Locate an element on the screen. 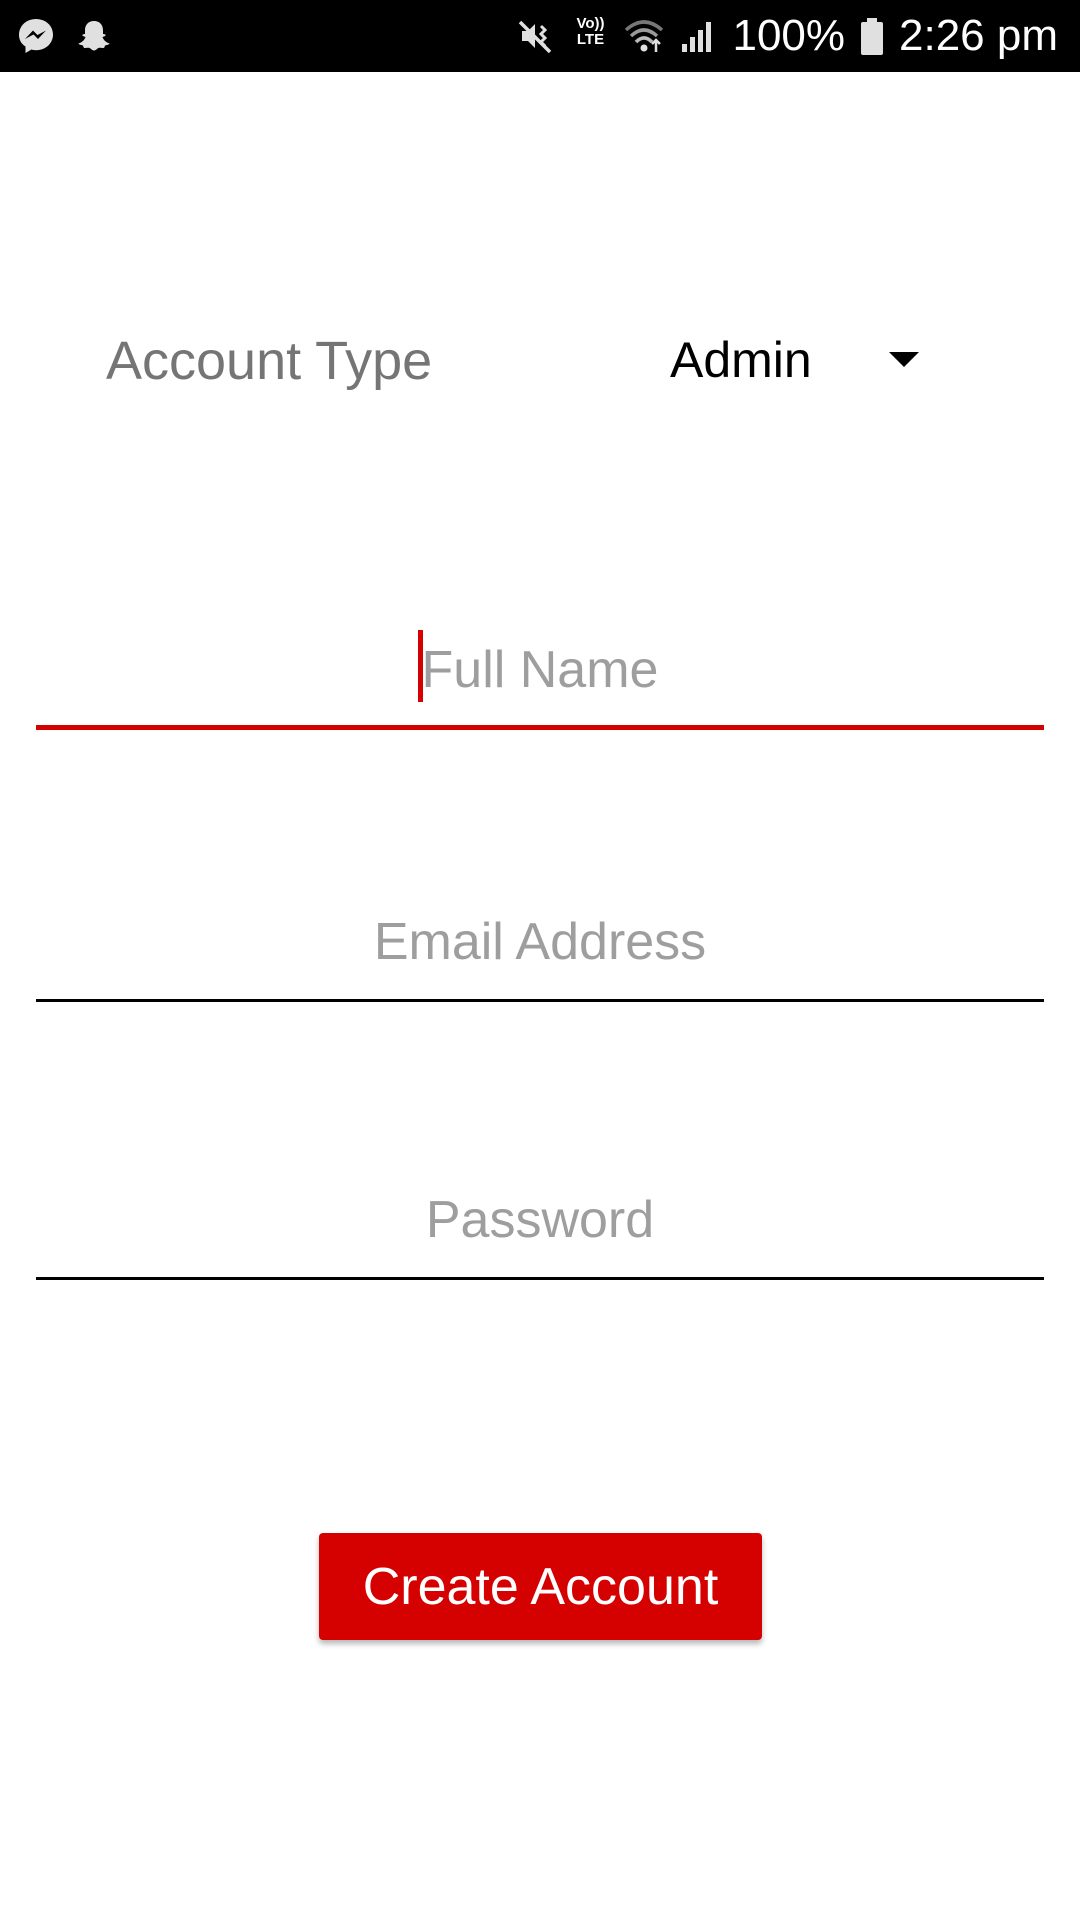 This screenshot has height=1920, width=1080. password-input is located at coordinates (540, 1210).